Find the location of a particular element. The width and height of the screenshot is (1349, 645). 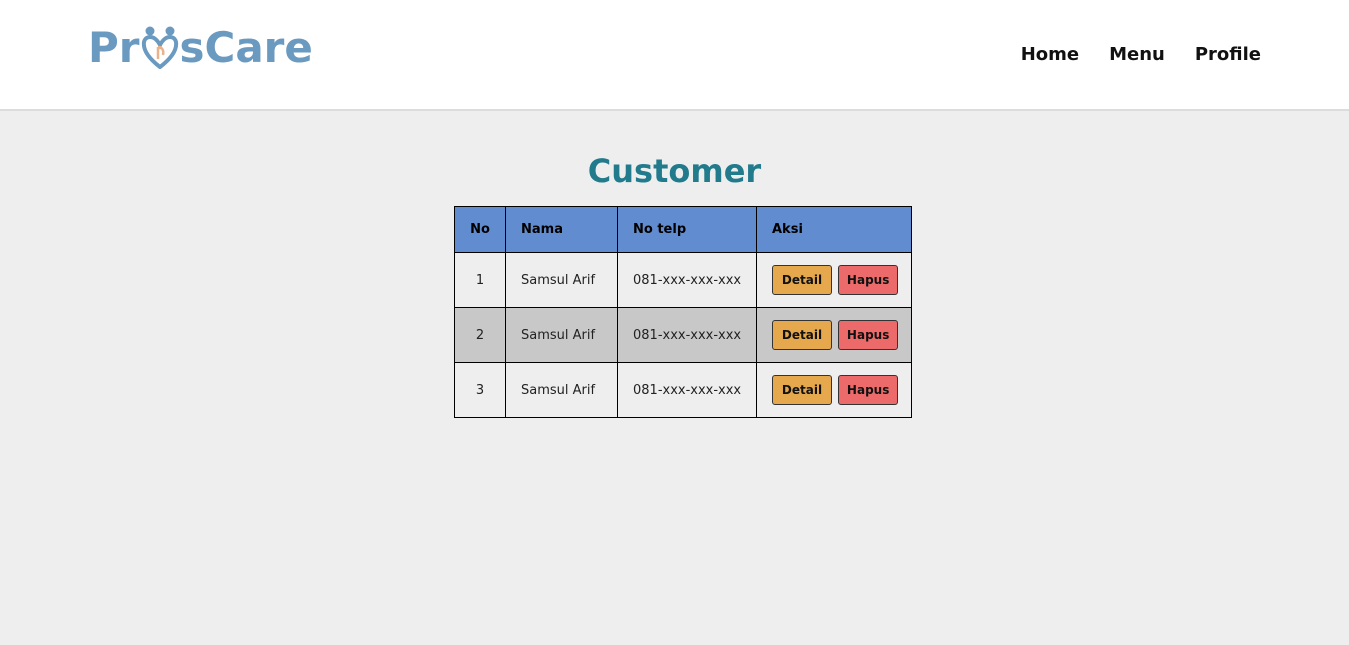

table-header-row: No Nama No telp Aksi is located at coordinates (683, 229).